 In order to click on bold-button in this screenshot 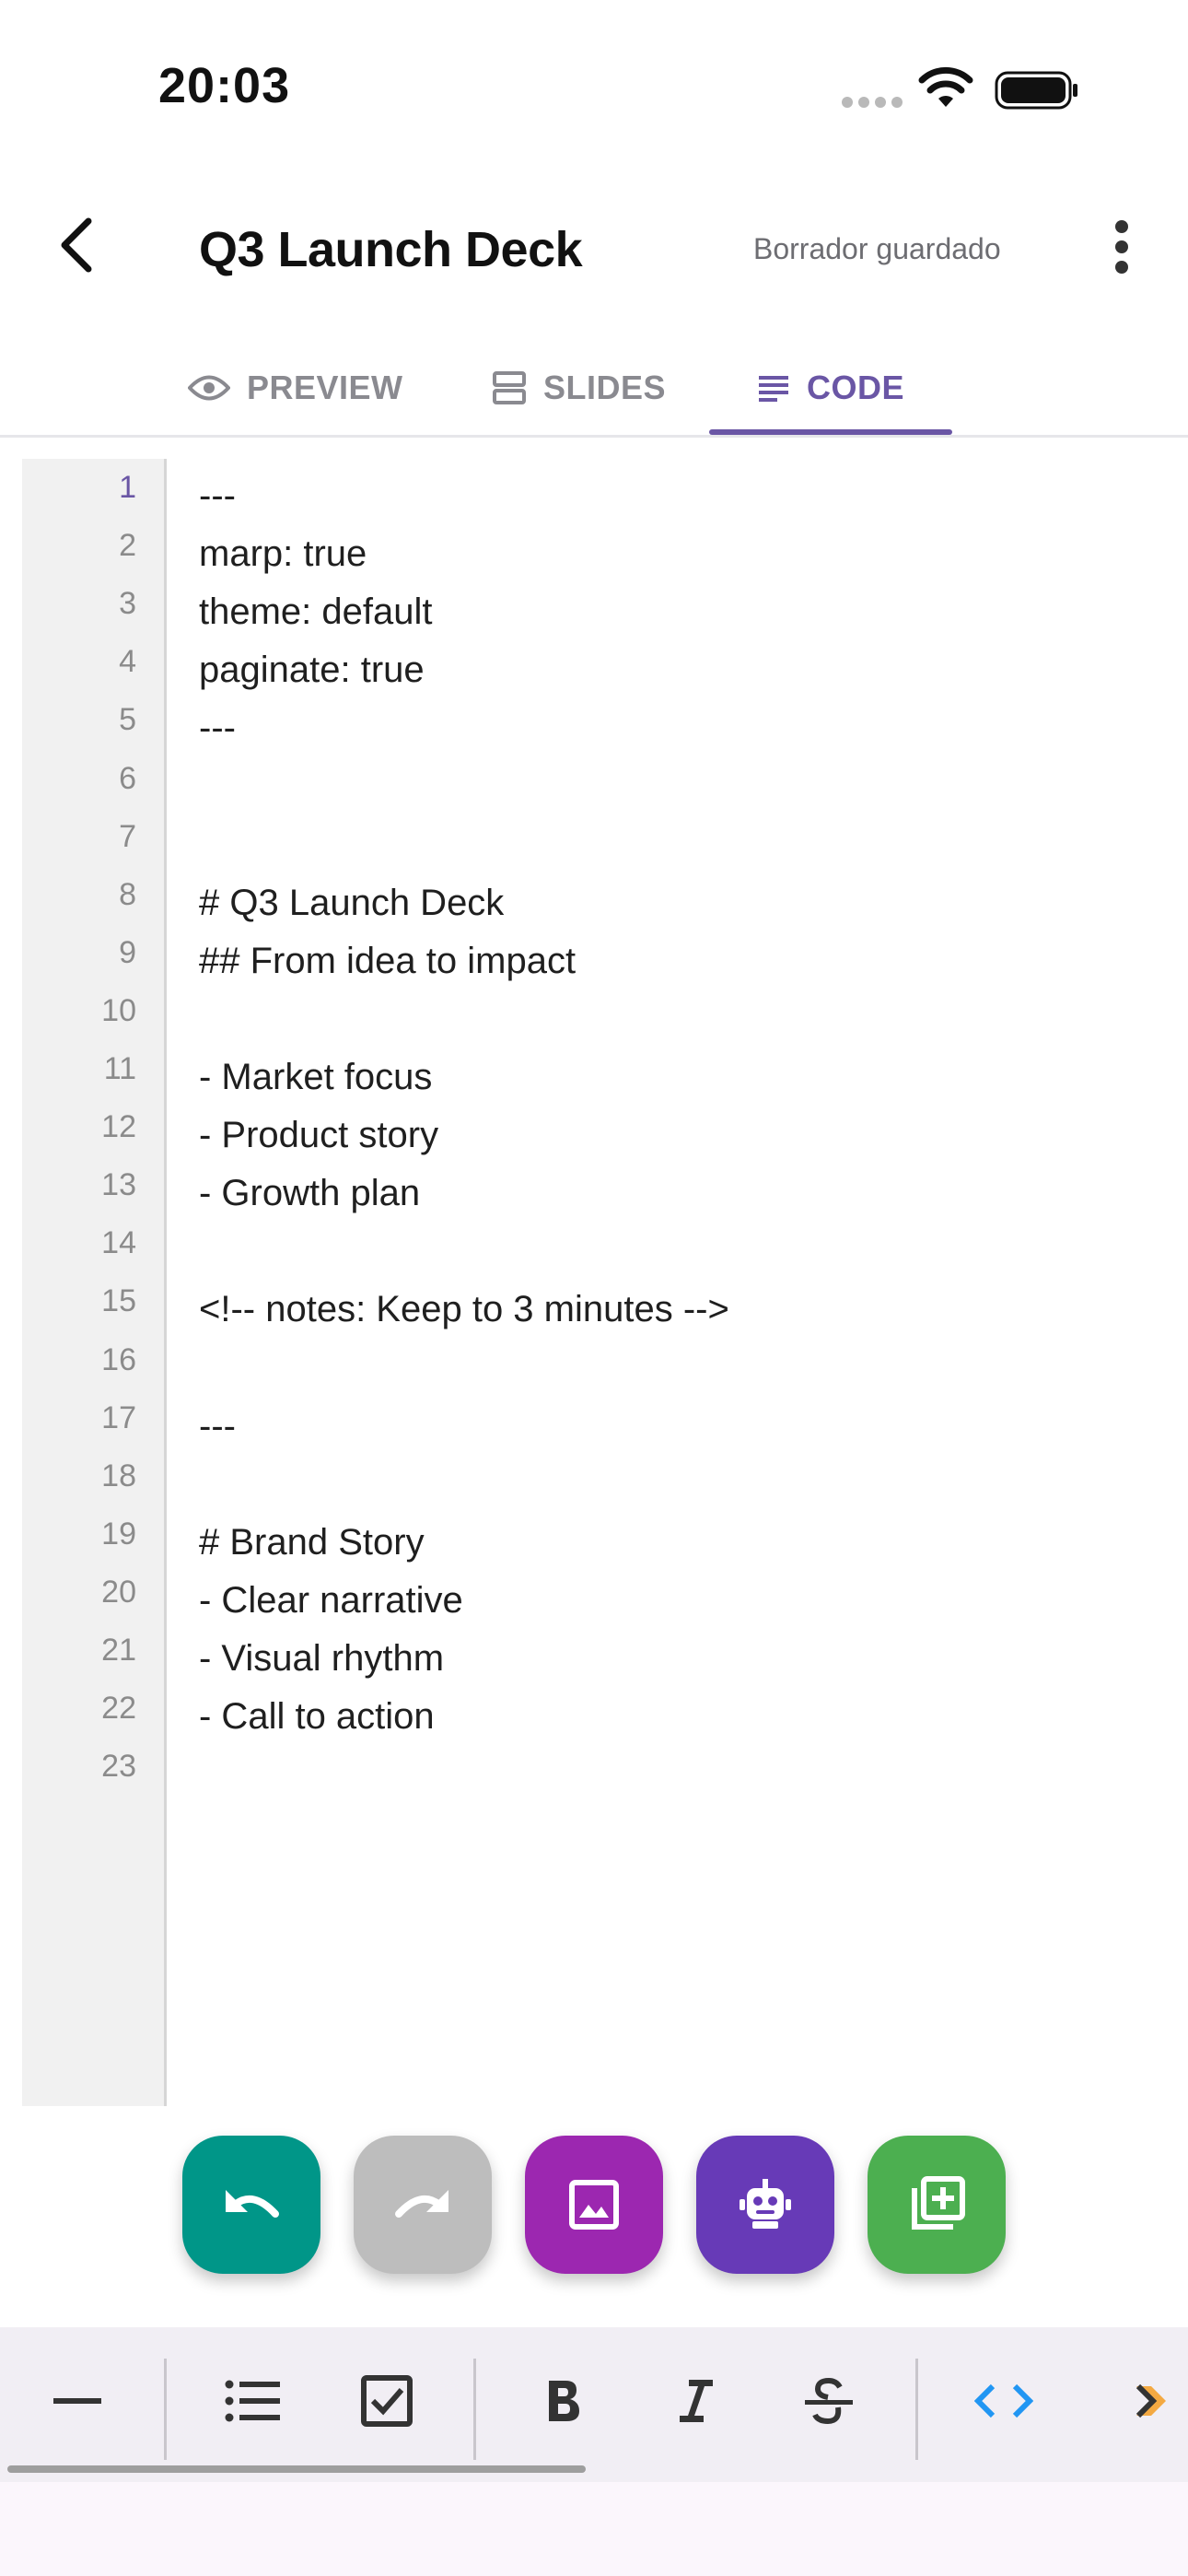, I will do `click(564, 2401)`.